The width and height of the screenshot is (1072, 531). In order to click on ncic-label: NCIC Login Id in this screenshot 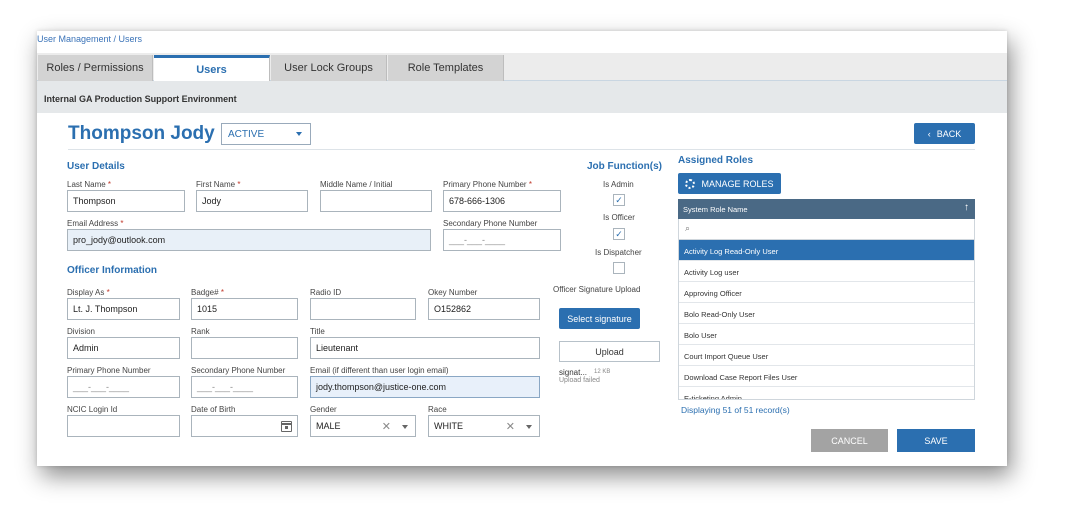, I will do `click(92, 409)`.